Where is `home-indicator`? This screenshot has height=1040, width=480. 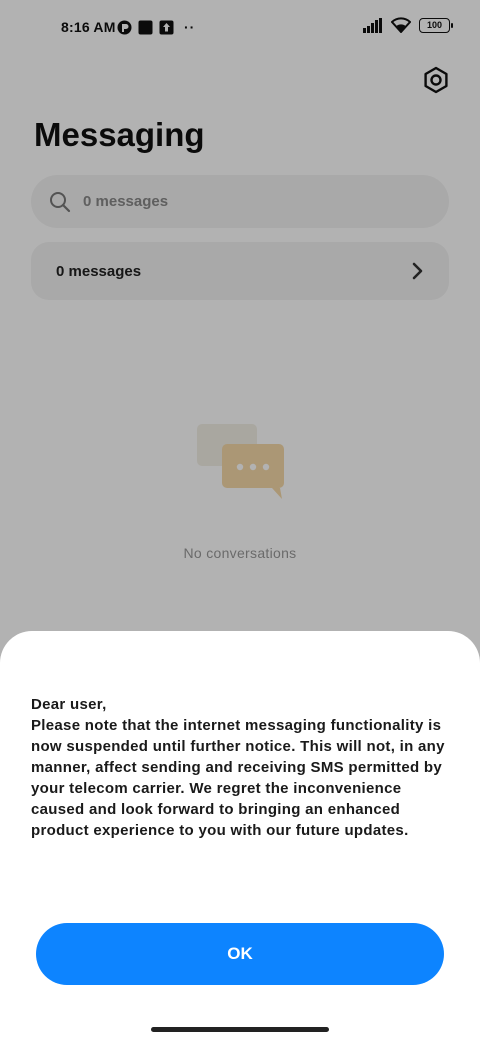 home-indicator is located at coordinates (240, 1029).